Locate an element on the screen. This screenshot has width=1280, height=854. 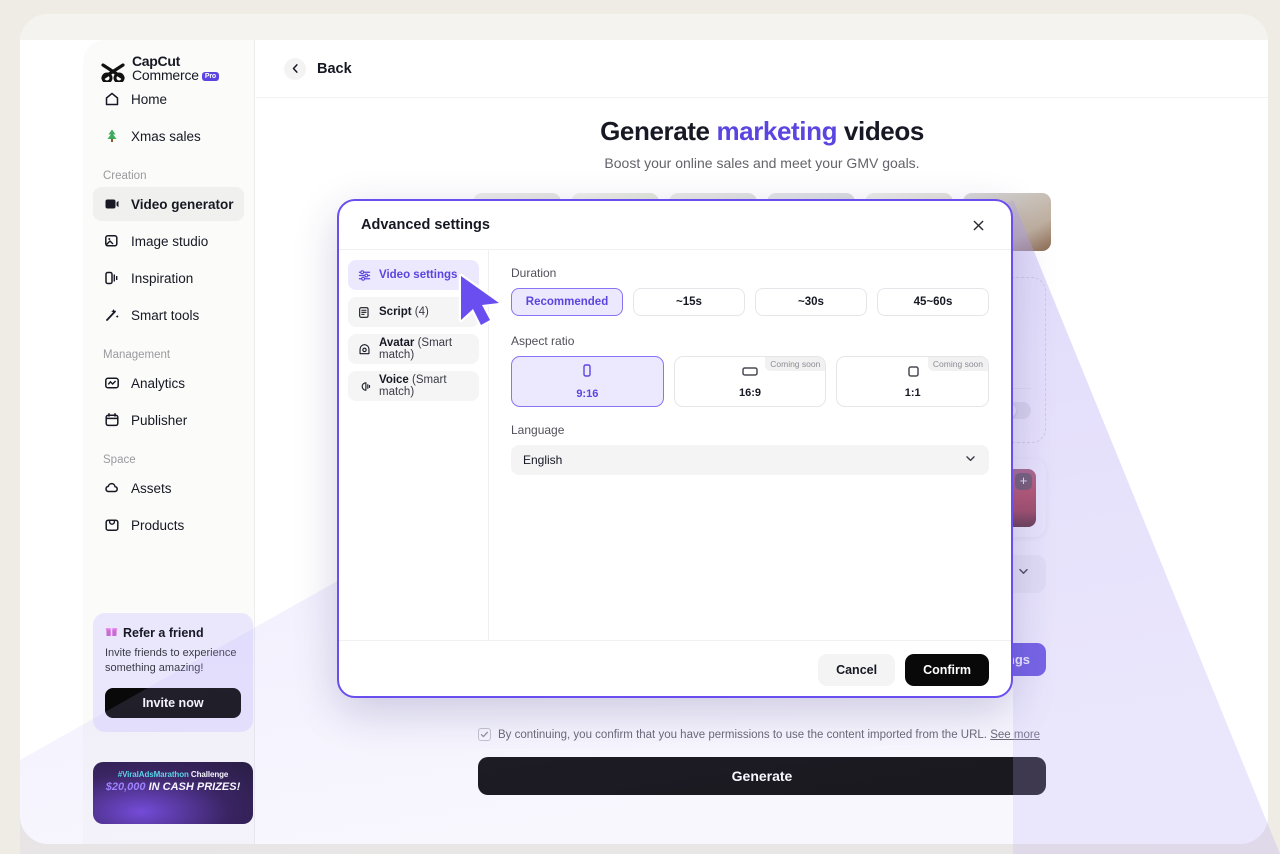
language-value: English is located at coordinates (543, 460).